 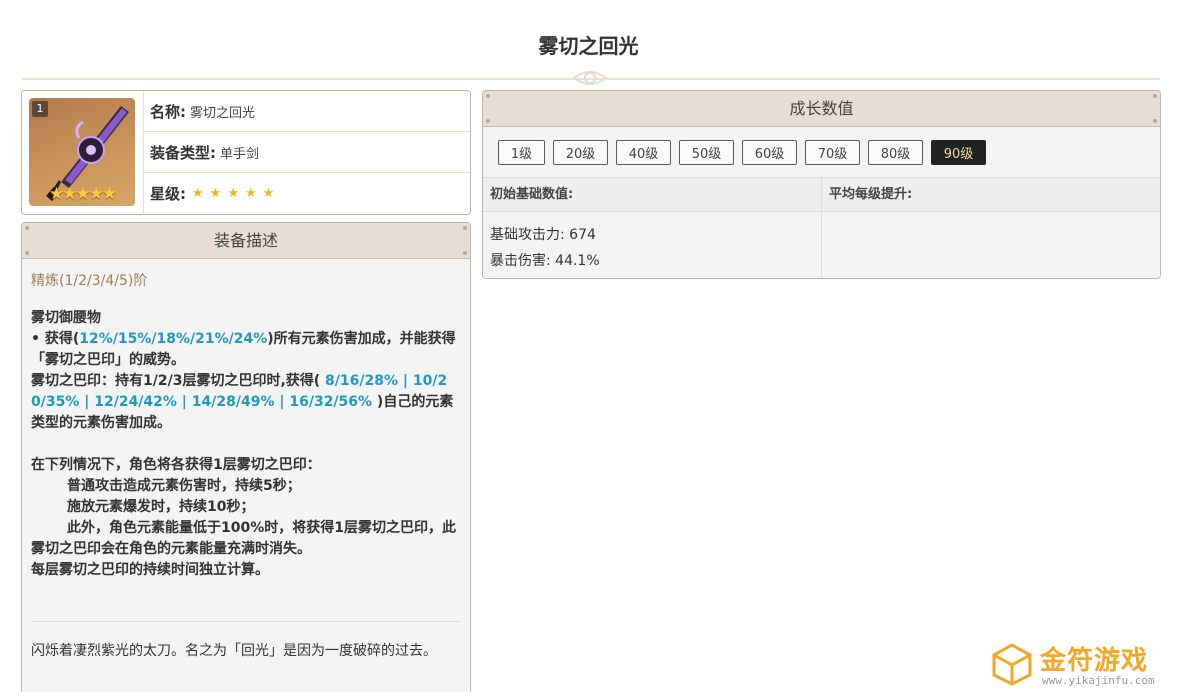 I want to click on condition-2: 施放元素爆发时，持续10秒；, so click(x=161, y=507).